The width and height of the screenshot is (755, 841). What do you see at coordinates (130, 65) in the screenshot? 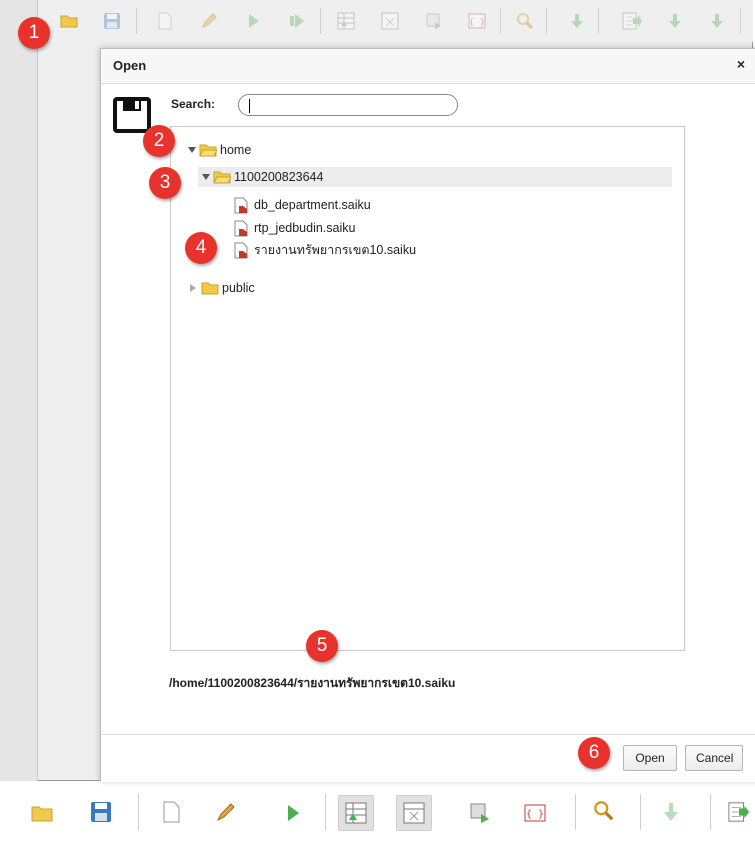
I see `dialog-title: Open` at bounding box center [130, 65].